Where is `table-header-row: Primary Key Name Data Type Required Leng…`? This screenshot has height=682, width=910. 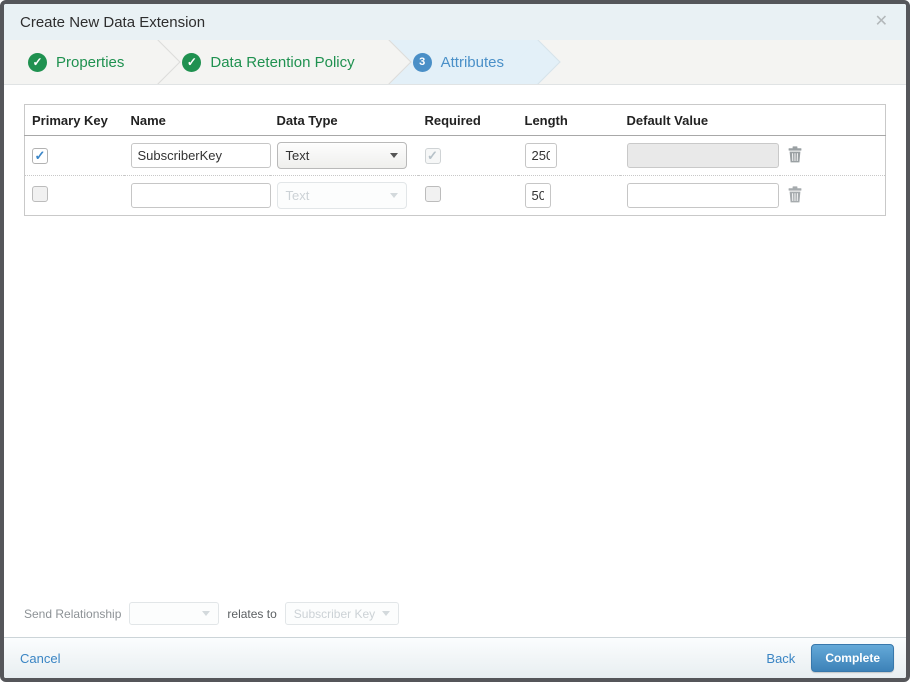
table-header-row: Primary Key Name Data Type Required Leng… is located at coordinates (455, 120).